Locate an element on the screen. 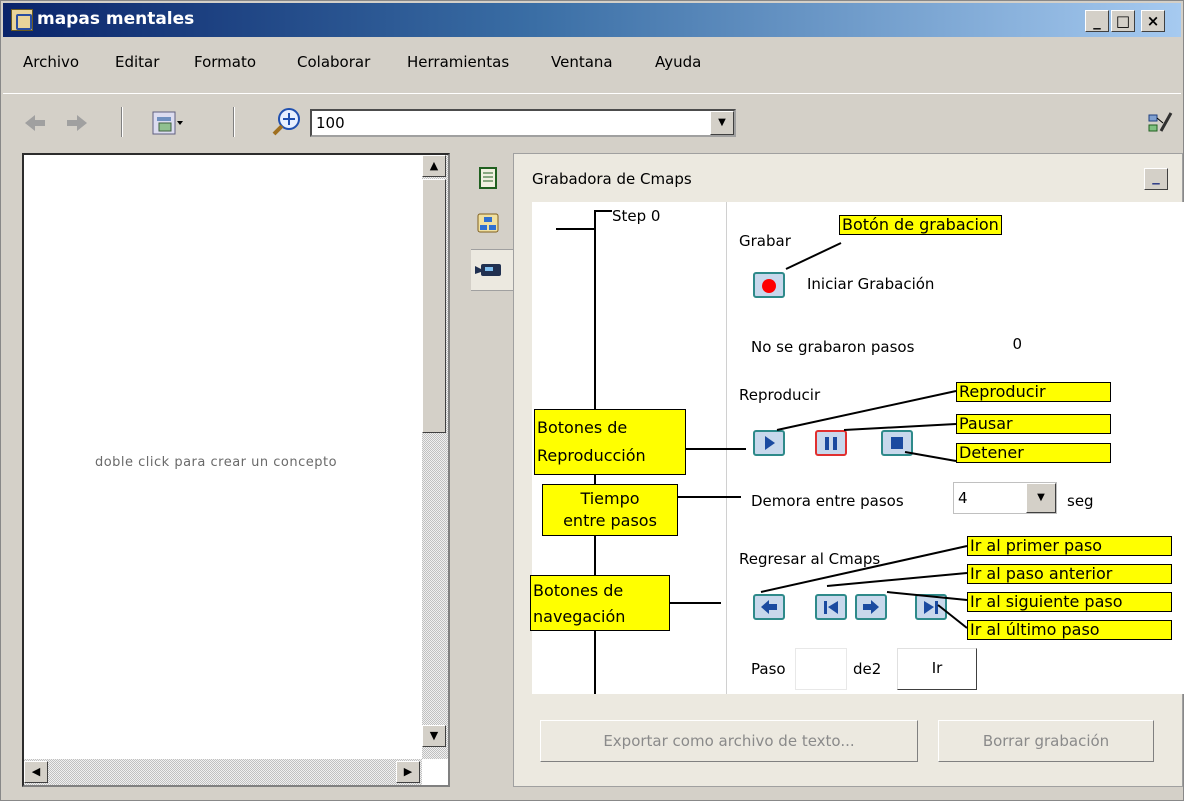  delay-dropdown-button: ▼ is located at coordinates (1041, 498).